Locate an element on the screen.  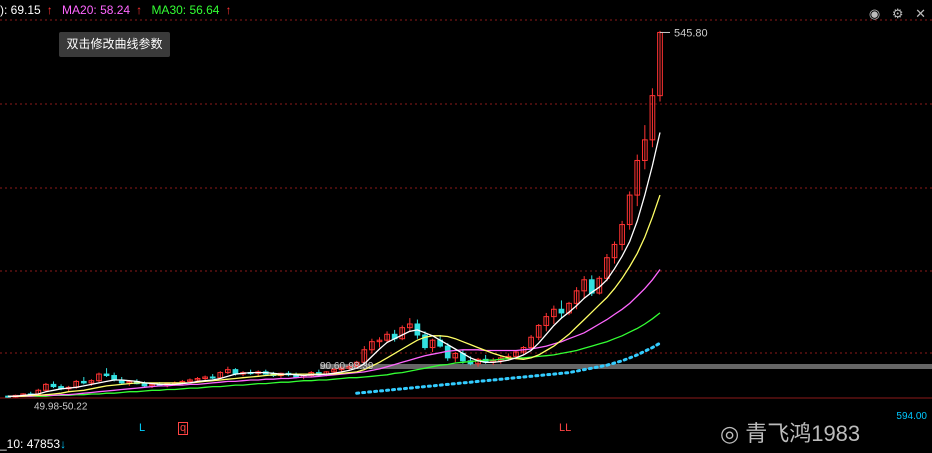
peak-price-label: 545.80 is located at coordinates (691, 33).